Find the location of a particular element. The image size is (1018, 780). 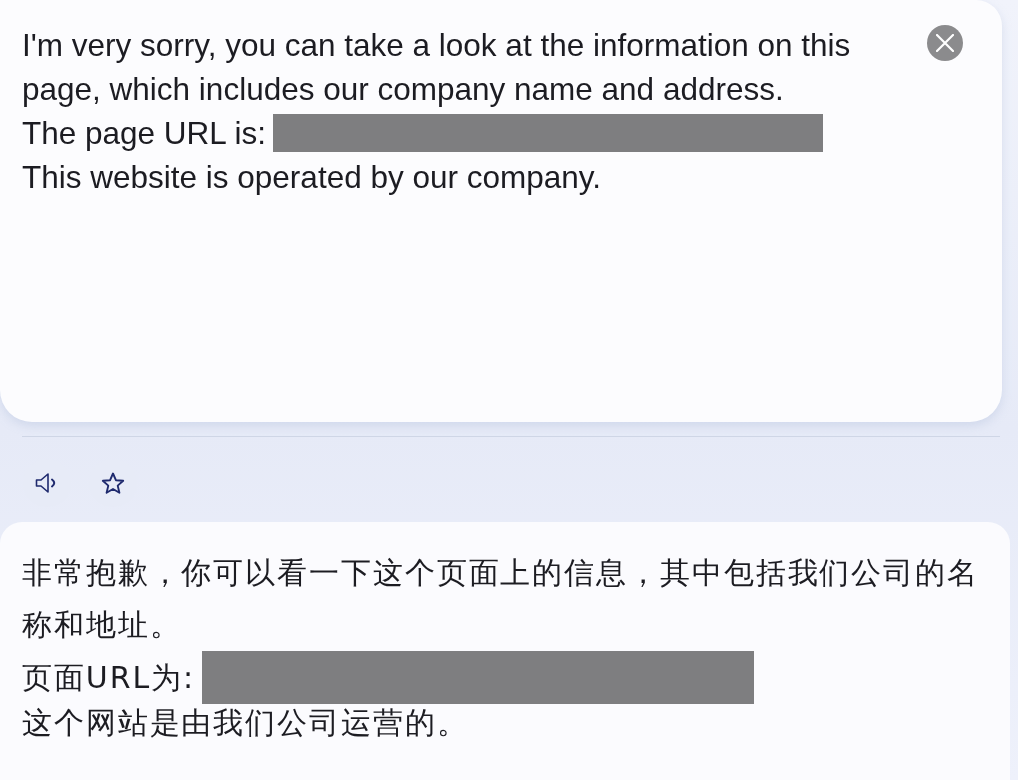

translation-paragraph: 非常抱歉，你可以看一下这个页面上的信息，其中包括我们公司的名称和地址。 is located at coordinates (501, 599).